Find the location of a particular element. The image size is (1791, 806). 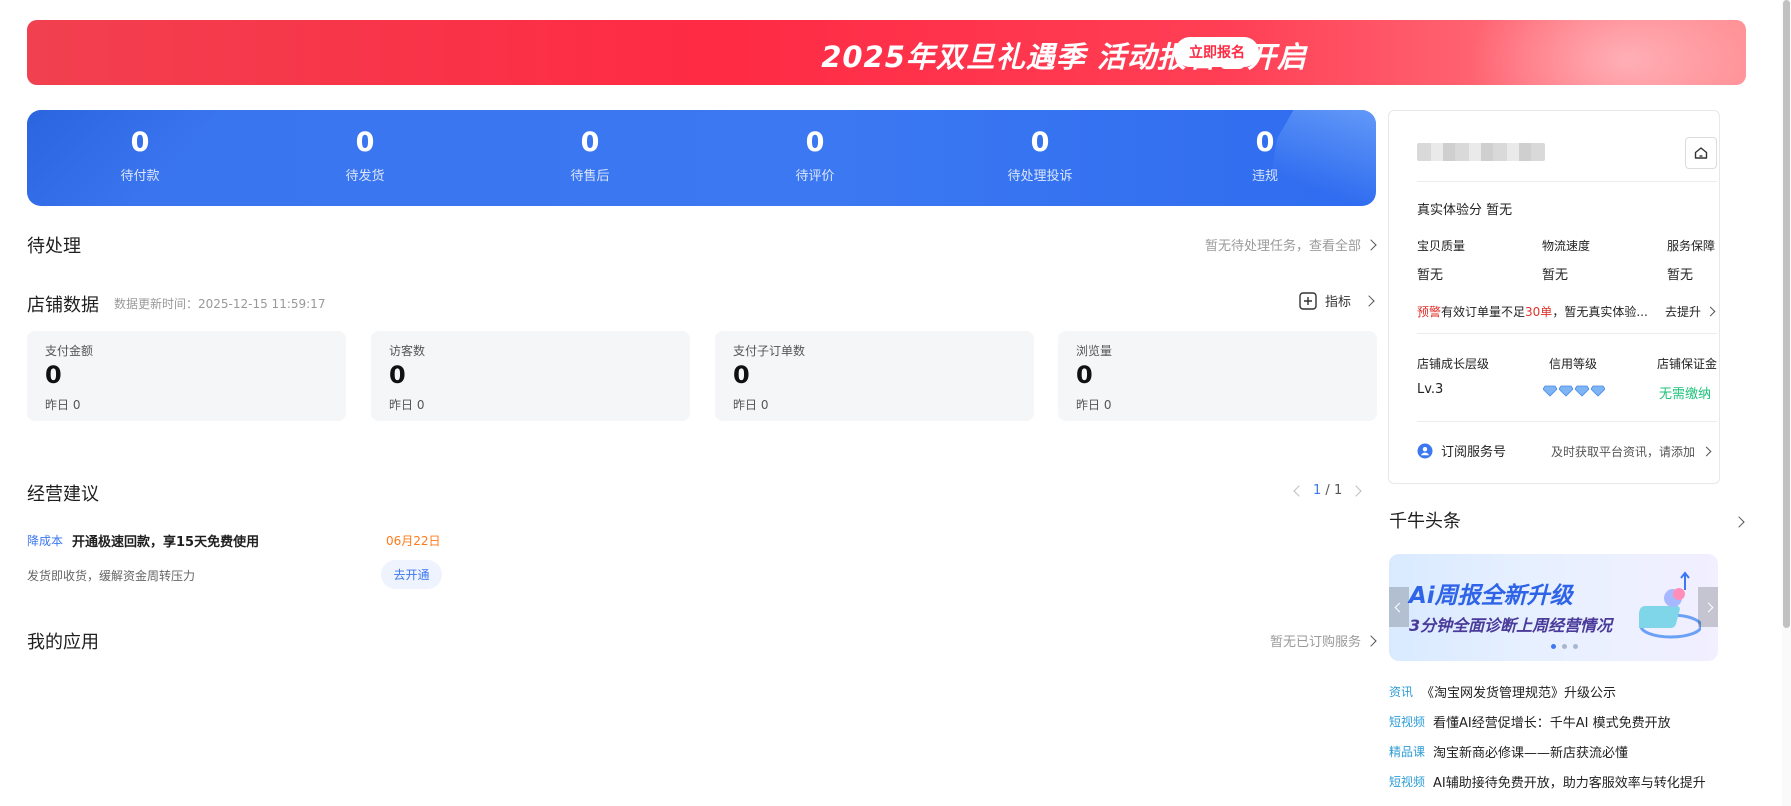

news-text: 《淘宝网发货管理规范》升级公示 is located at coordinates (1519, 693).